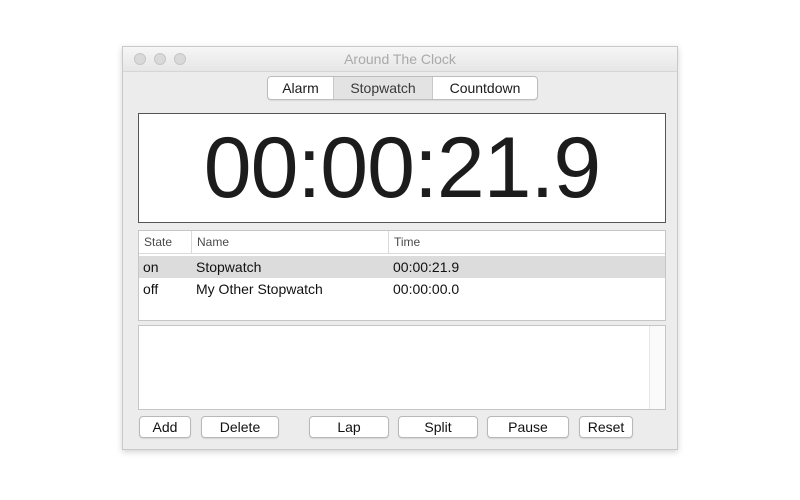 This screenshot has width=800, height=500. I want to click on title-bar: Around The Clock, so click(400, 59).